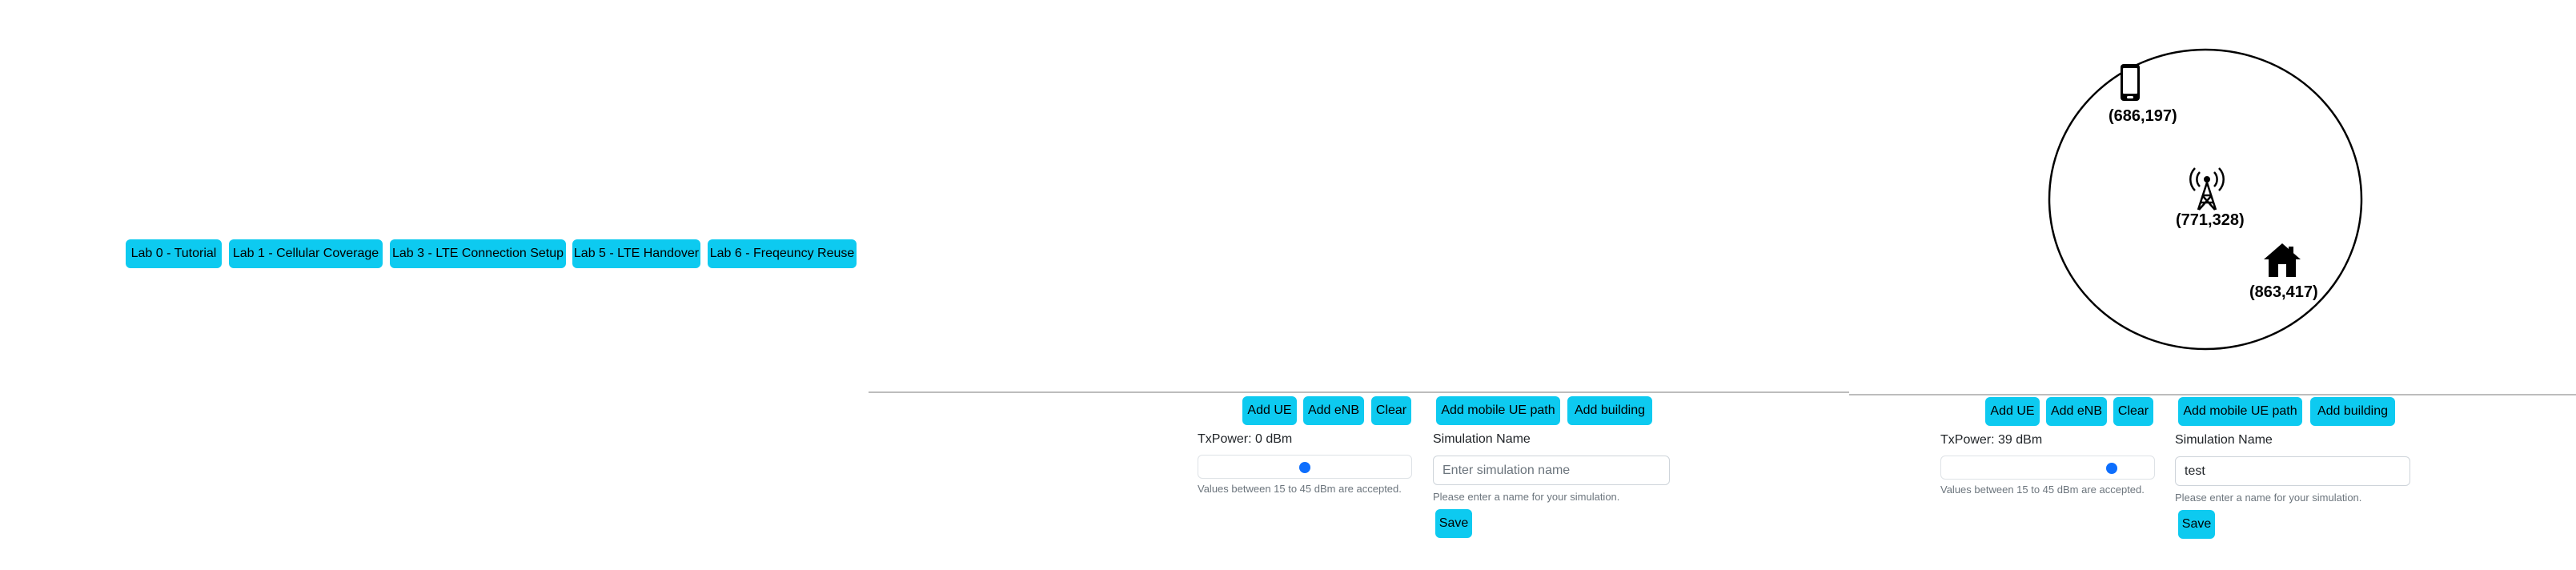 The image size is (2576, 570). Describe the element at coordinates (2282, 260) in the screenshot. I see `house-icon` at that location.